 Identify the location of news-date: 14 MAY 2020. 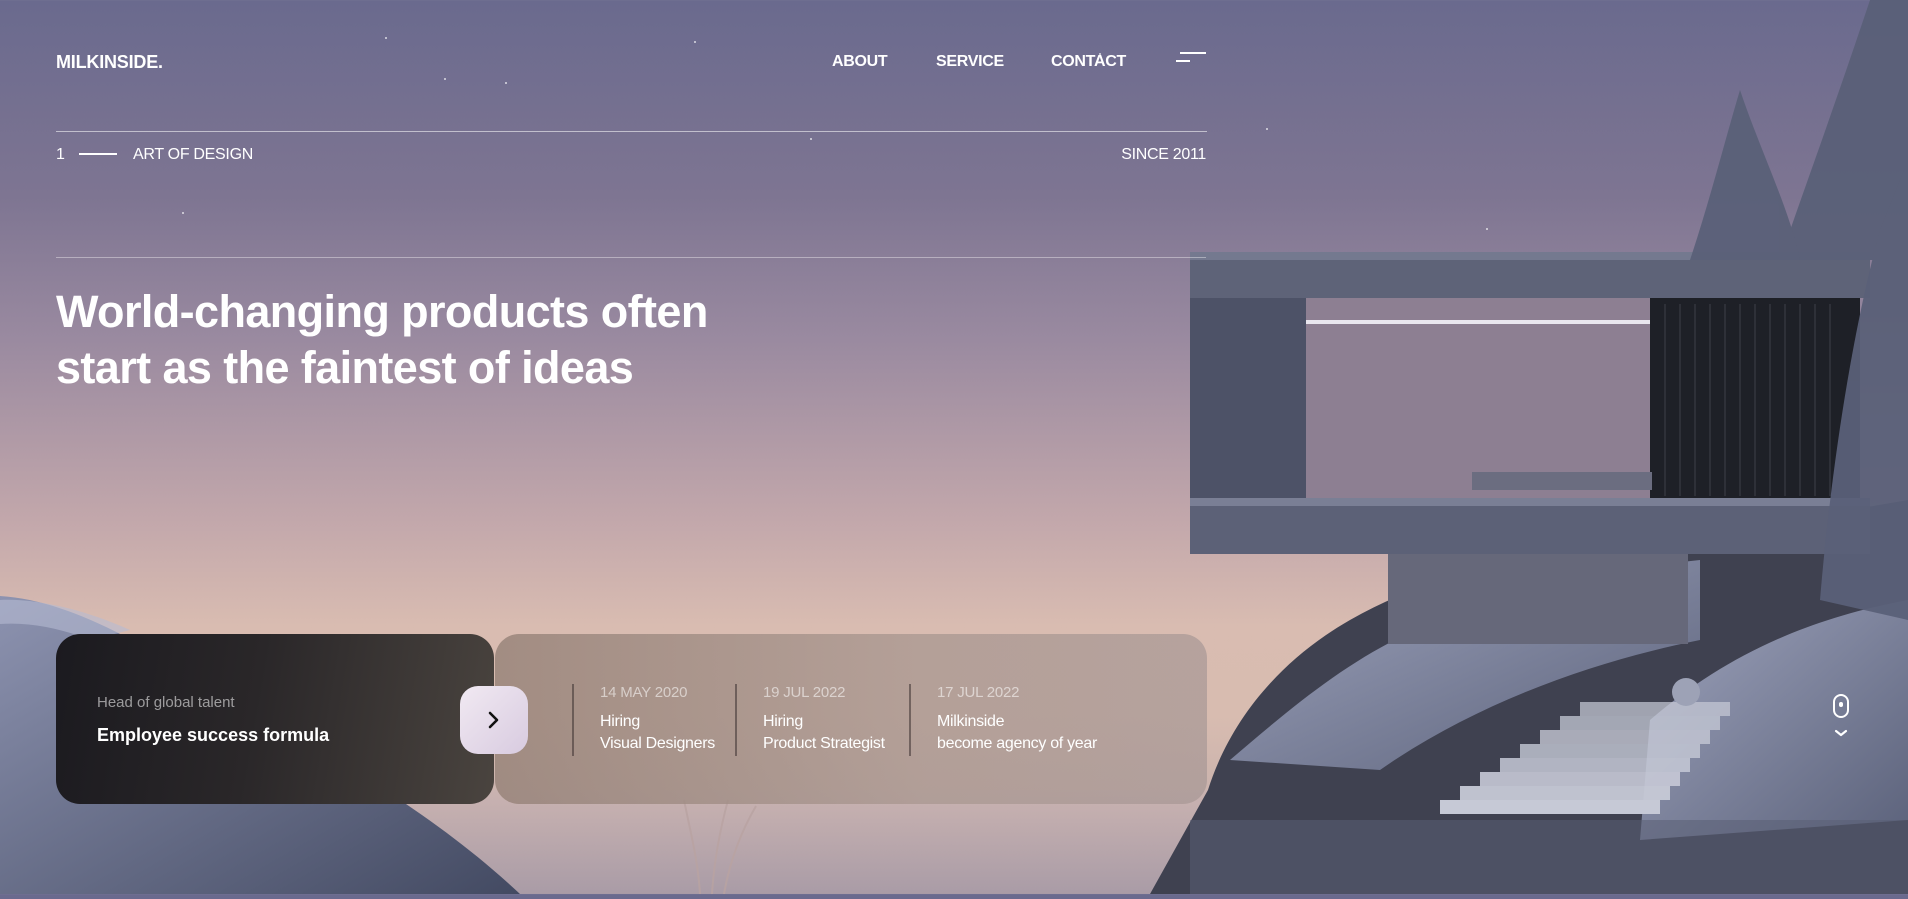
(644, 692).